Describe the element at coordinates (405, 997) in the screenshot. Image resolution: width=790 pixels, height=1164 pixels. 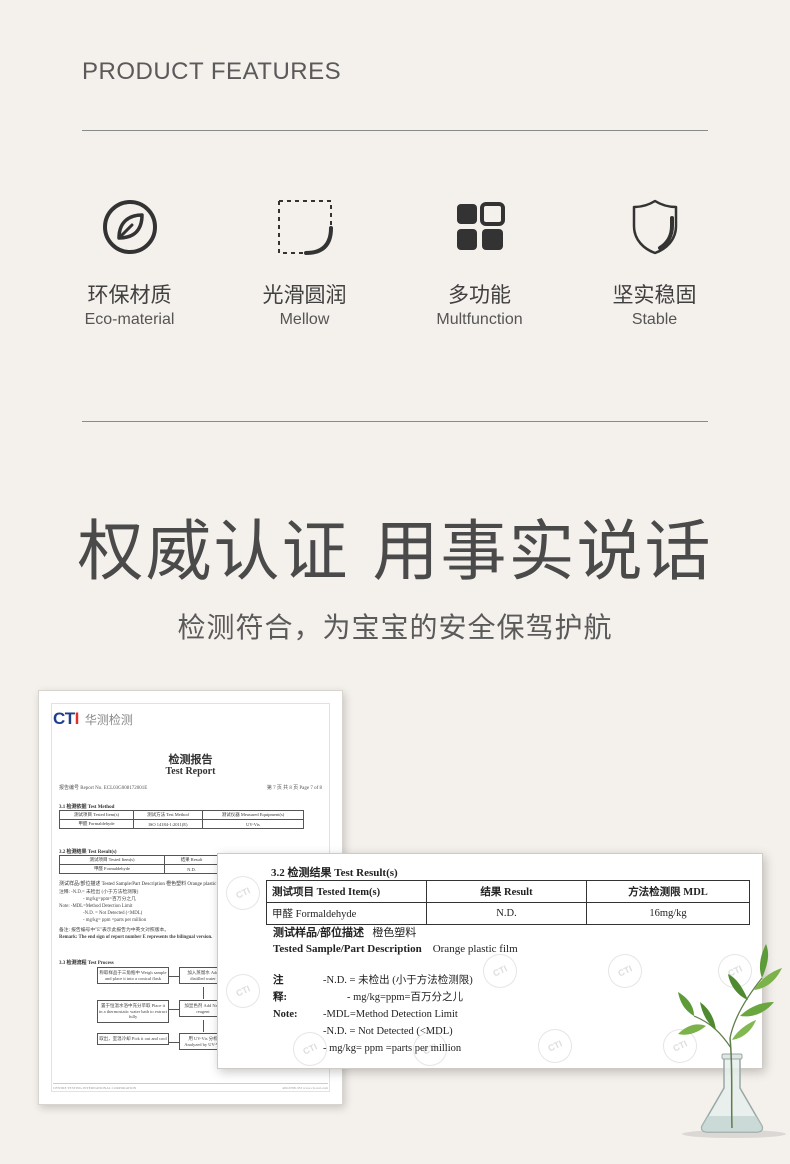
I see `note-line: - mg/kg=ppm=百万分之儿` at that location.